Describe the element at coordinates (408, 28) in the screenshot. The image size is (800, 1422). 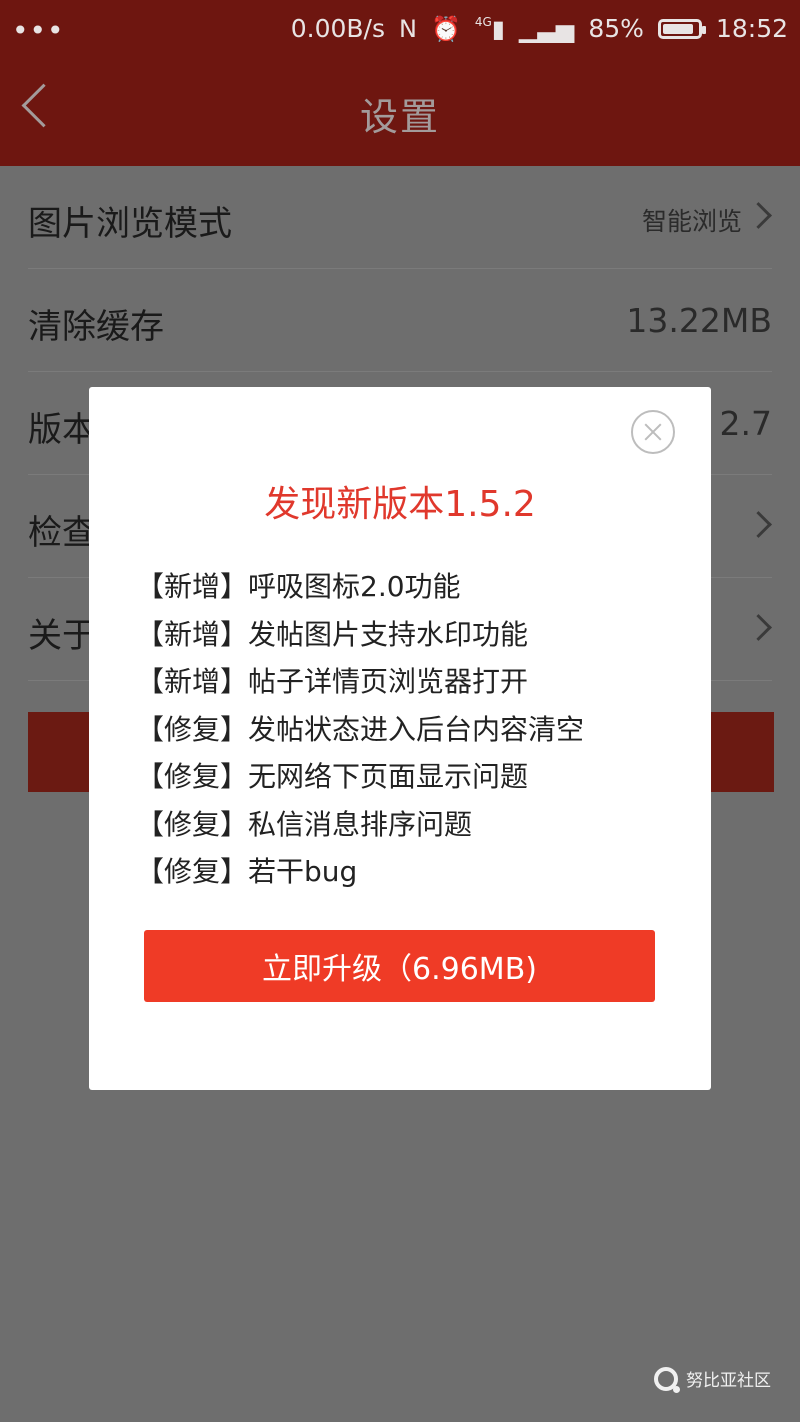
I see `nfc-icon: N` at that location.